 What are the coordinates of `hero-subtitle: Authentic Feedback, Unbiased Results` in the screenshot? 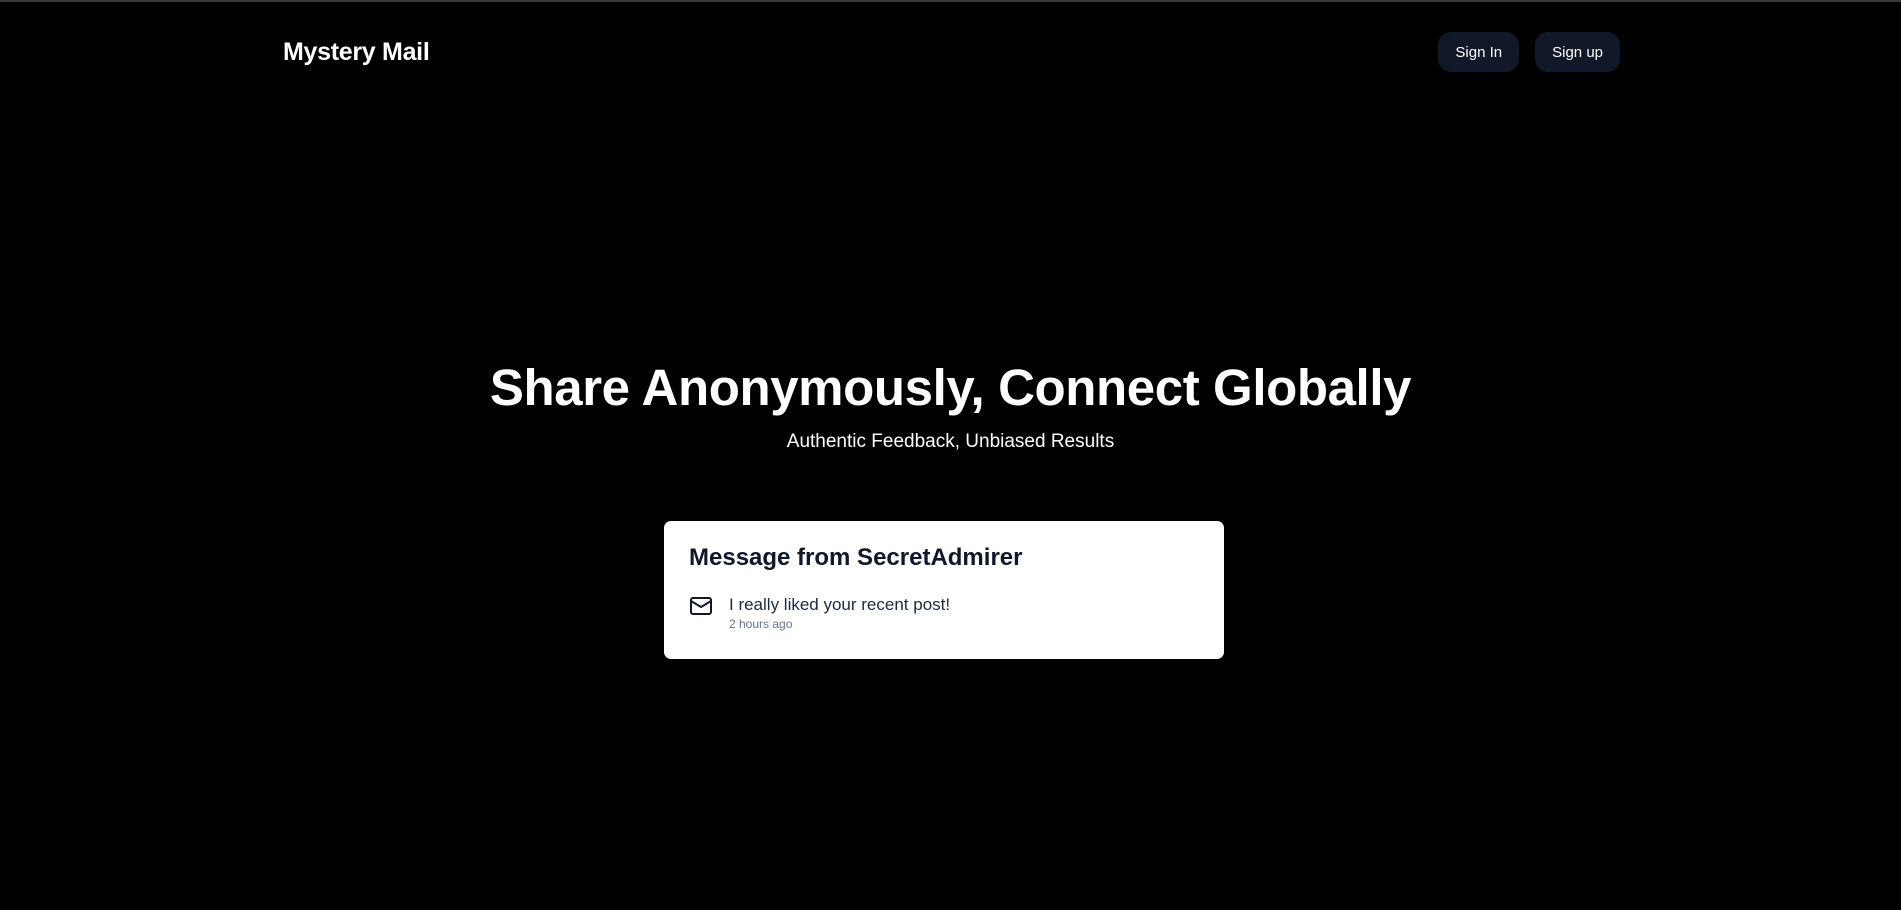 It's located at (950, 441).